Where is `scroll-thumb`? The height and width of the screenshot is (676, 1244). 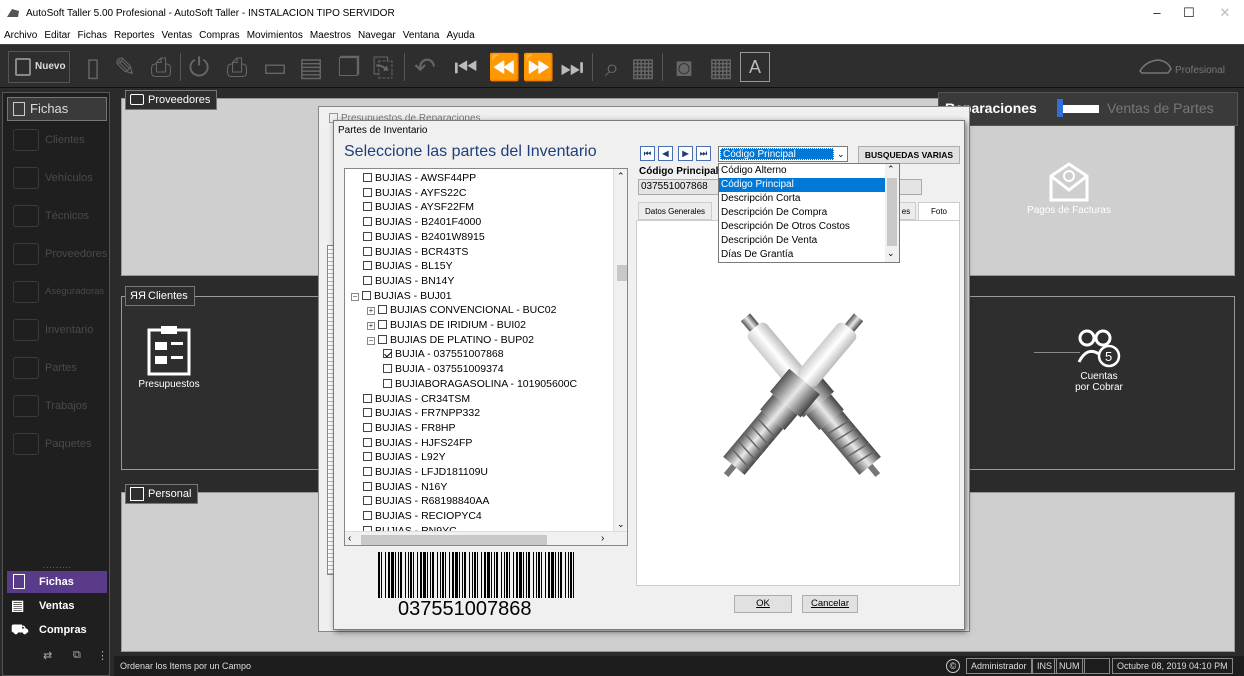 scroll-thumb is located at coordinates (622, 273).